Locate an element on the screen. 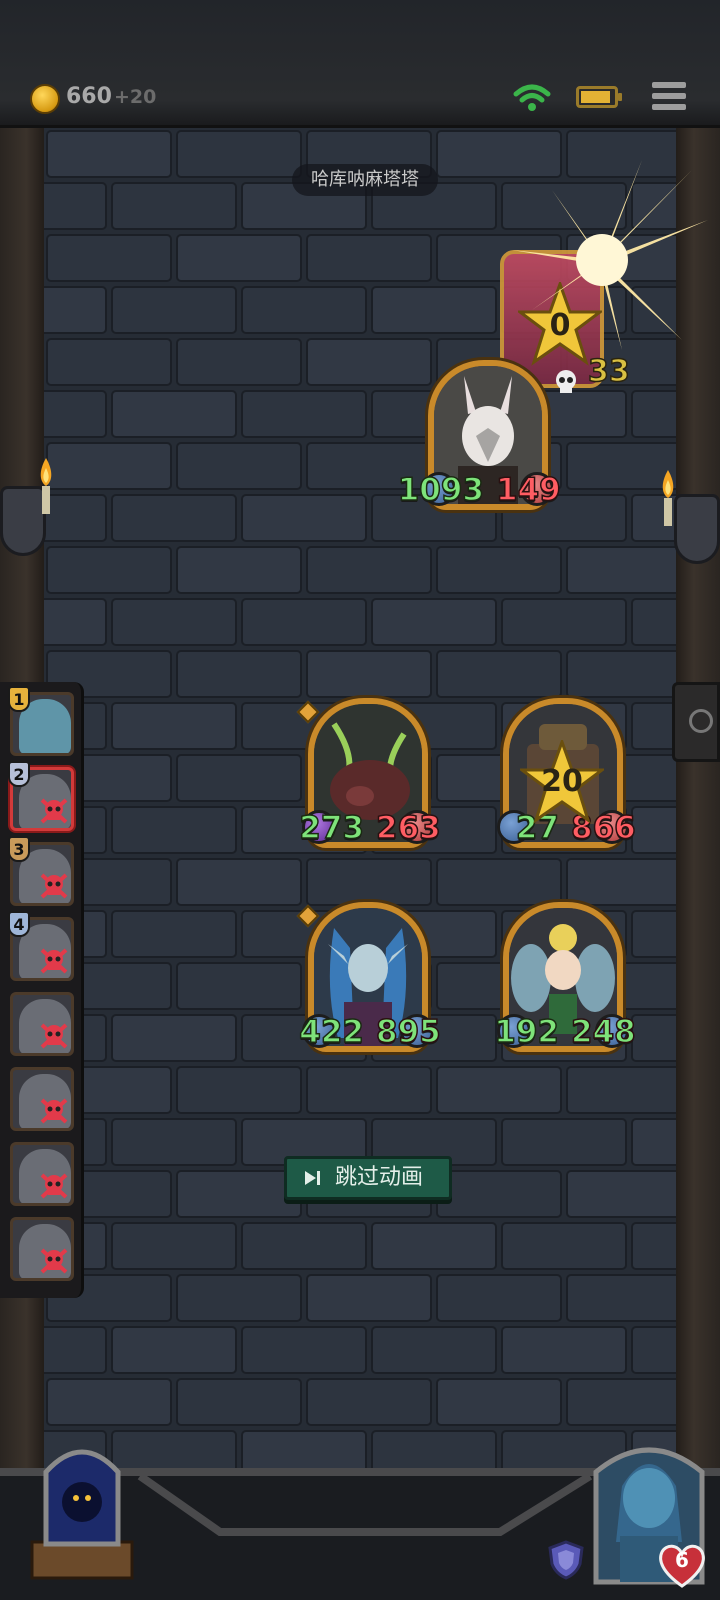 The image size is (720, 1600). opponents-sidebar: 1 2 3 4 is located at coordinates (42, 990).